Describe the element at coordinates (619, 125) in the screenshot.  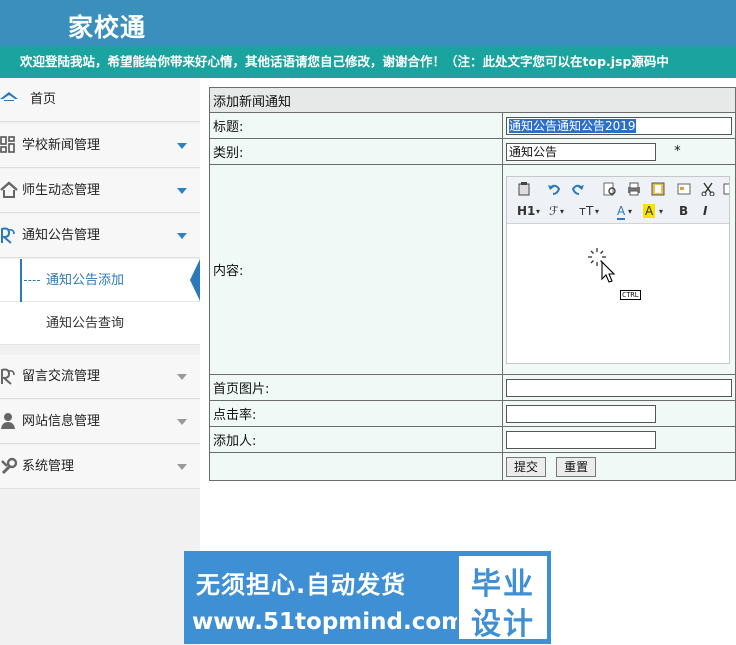
I see `title-input: 通知公告通知公告2019` at that location.